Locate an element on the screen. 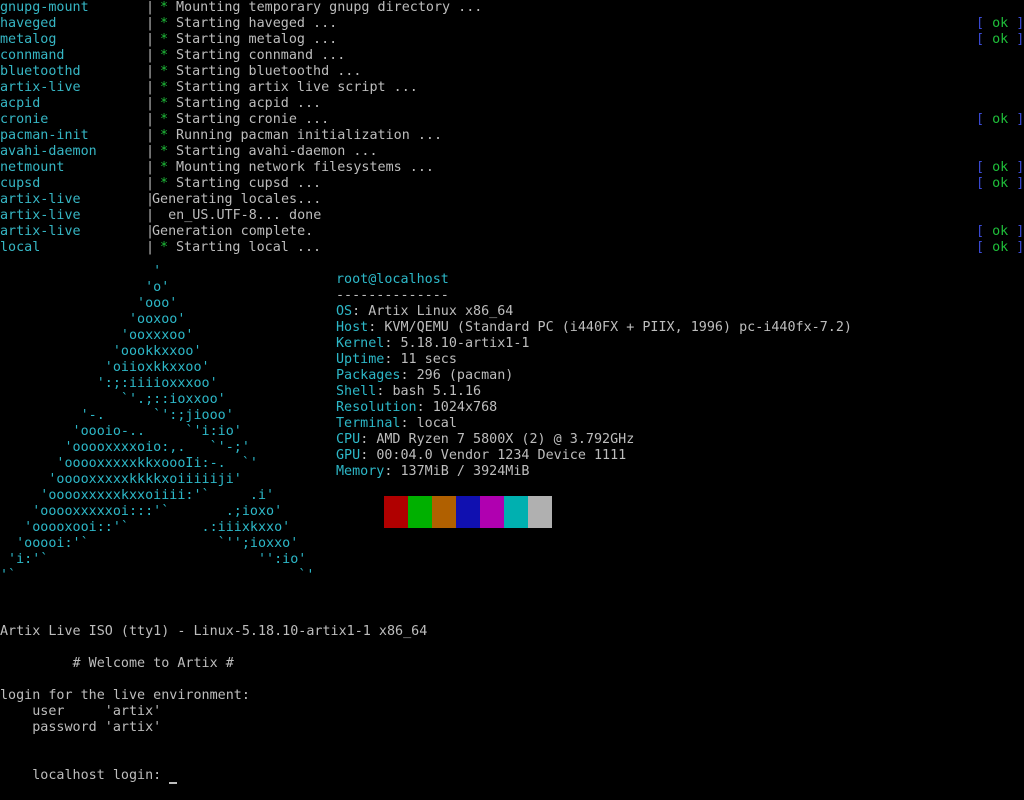  boot-service-name: bluetoothd is located at coordinates (40, 71).